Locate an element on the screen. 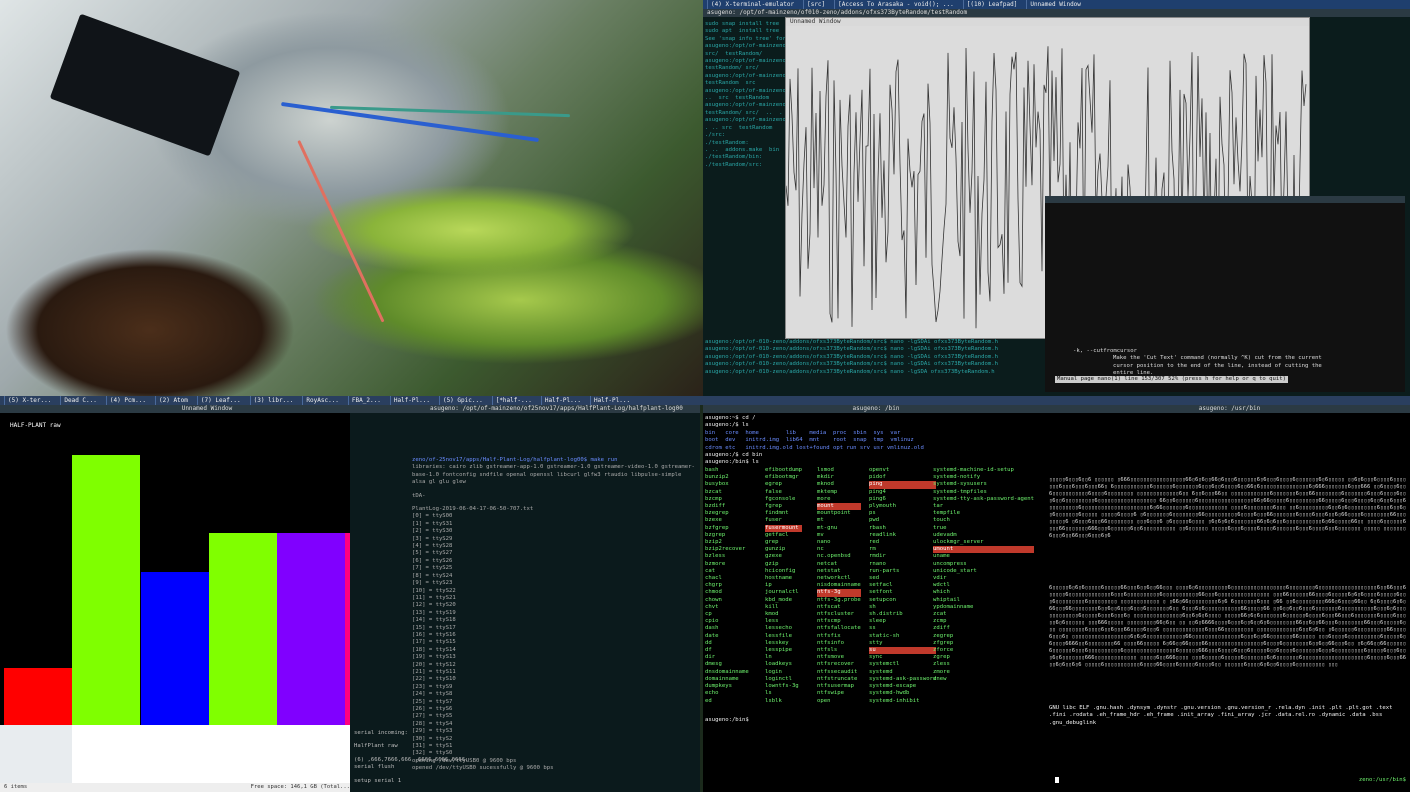  bin-file-entry: ntfswipe is located at coordinates (830, 693).